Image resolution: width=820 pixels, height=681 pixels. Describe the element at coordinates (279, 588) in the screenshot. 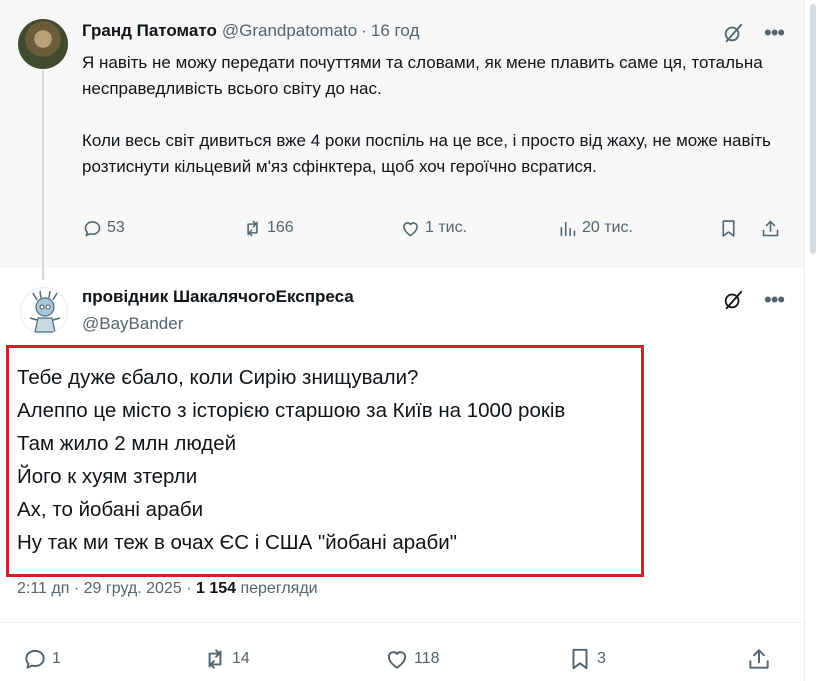

I see `views-label: перегляди` at that location.